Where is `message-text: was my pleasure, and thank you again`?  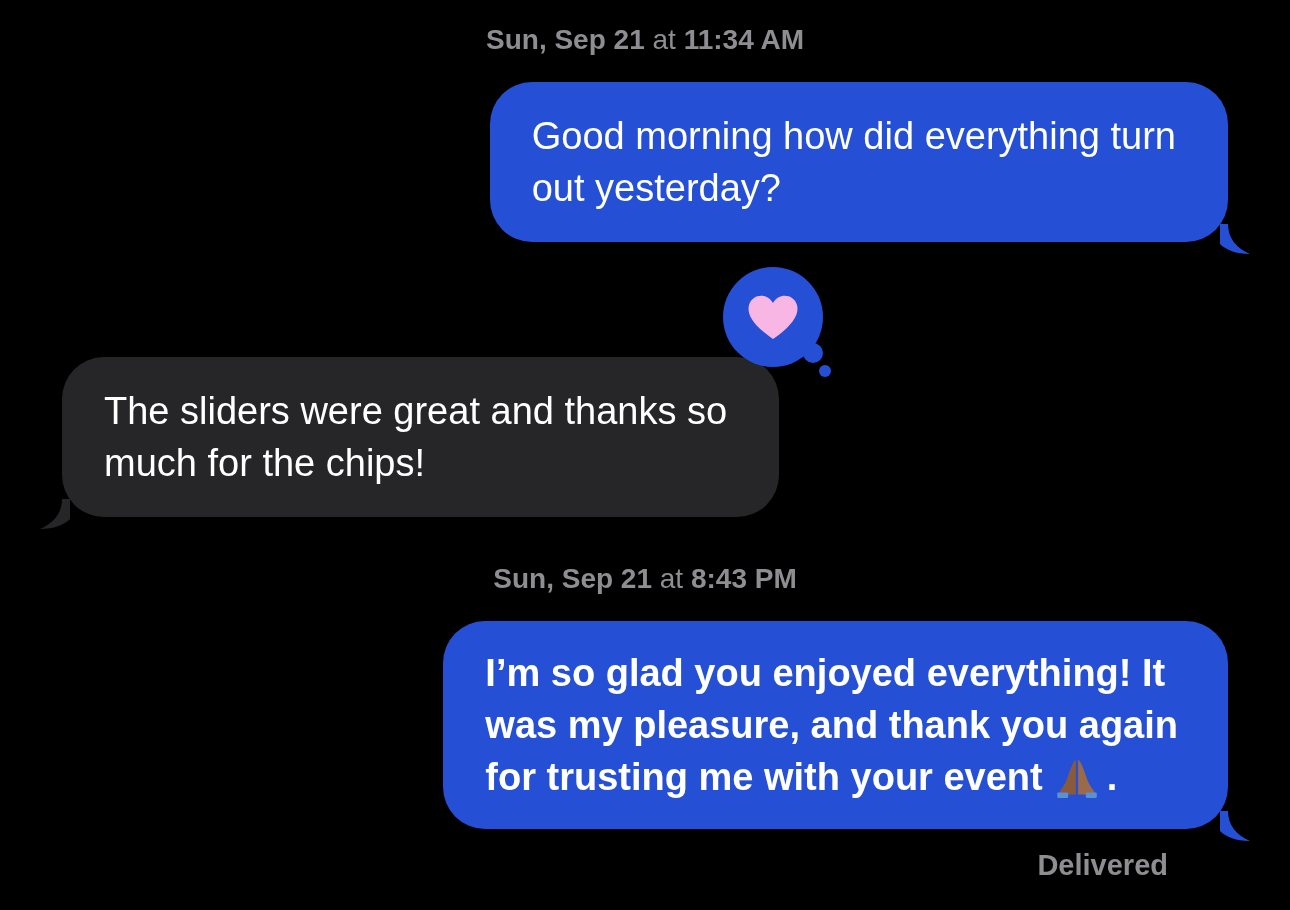 message-text: was my pleasure, and thank you again is located at coordinates (831, 725).